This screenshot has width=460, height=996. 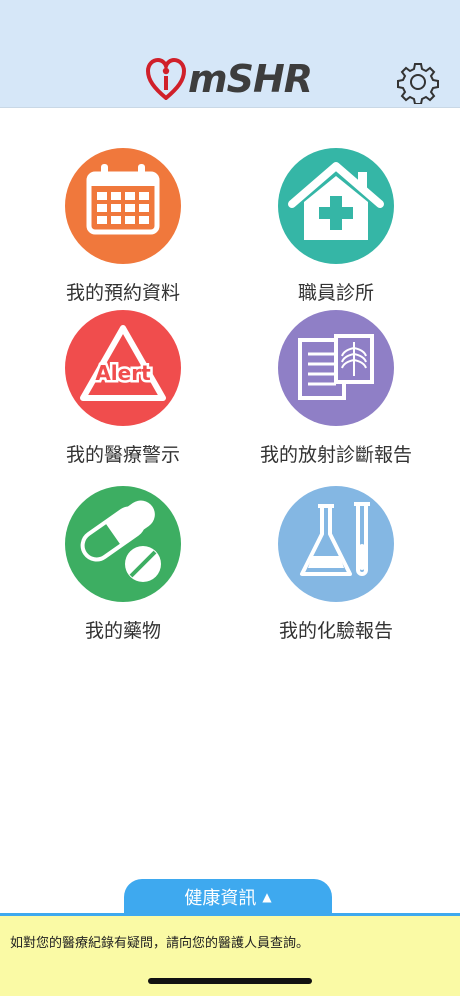 I want to click on radiology-report-circle, so click(x=336, y=368).